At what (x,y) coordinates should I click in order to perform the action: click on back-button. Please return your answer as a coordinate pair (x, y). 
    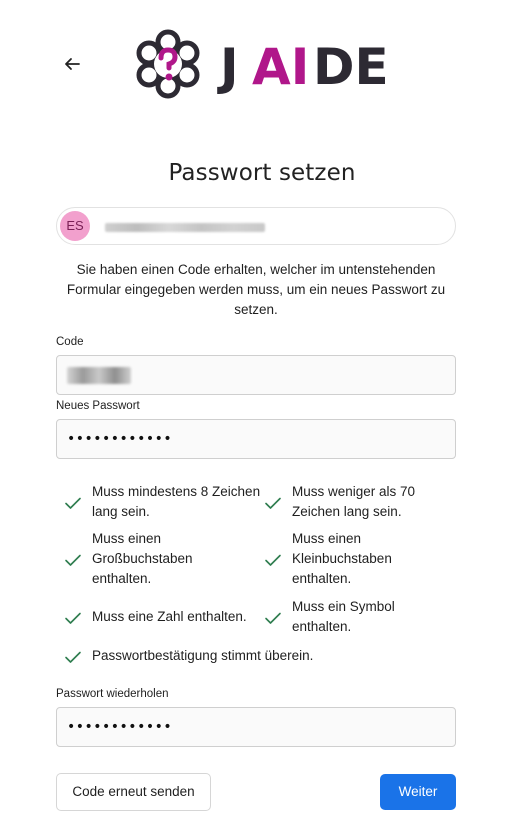
    Looking at the image, I should click on (72, 64).